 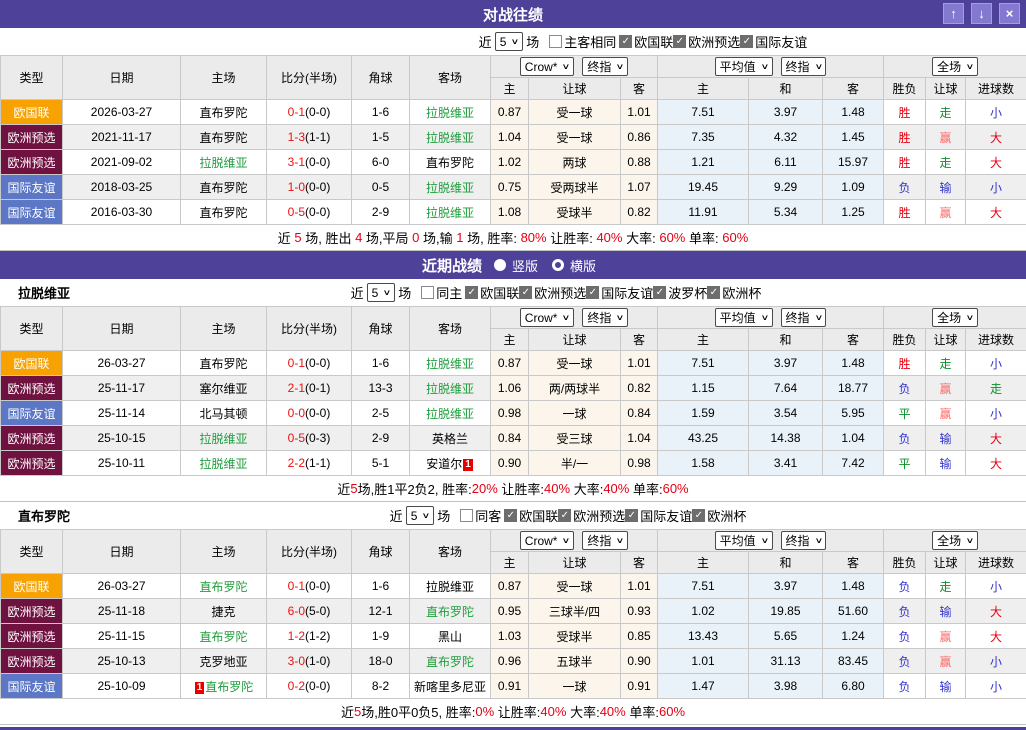 What do you see at coordinates (575, 162) in the screenshot?
I see `handicap: 两球` at bounding box center [575, 162].